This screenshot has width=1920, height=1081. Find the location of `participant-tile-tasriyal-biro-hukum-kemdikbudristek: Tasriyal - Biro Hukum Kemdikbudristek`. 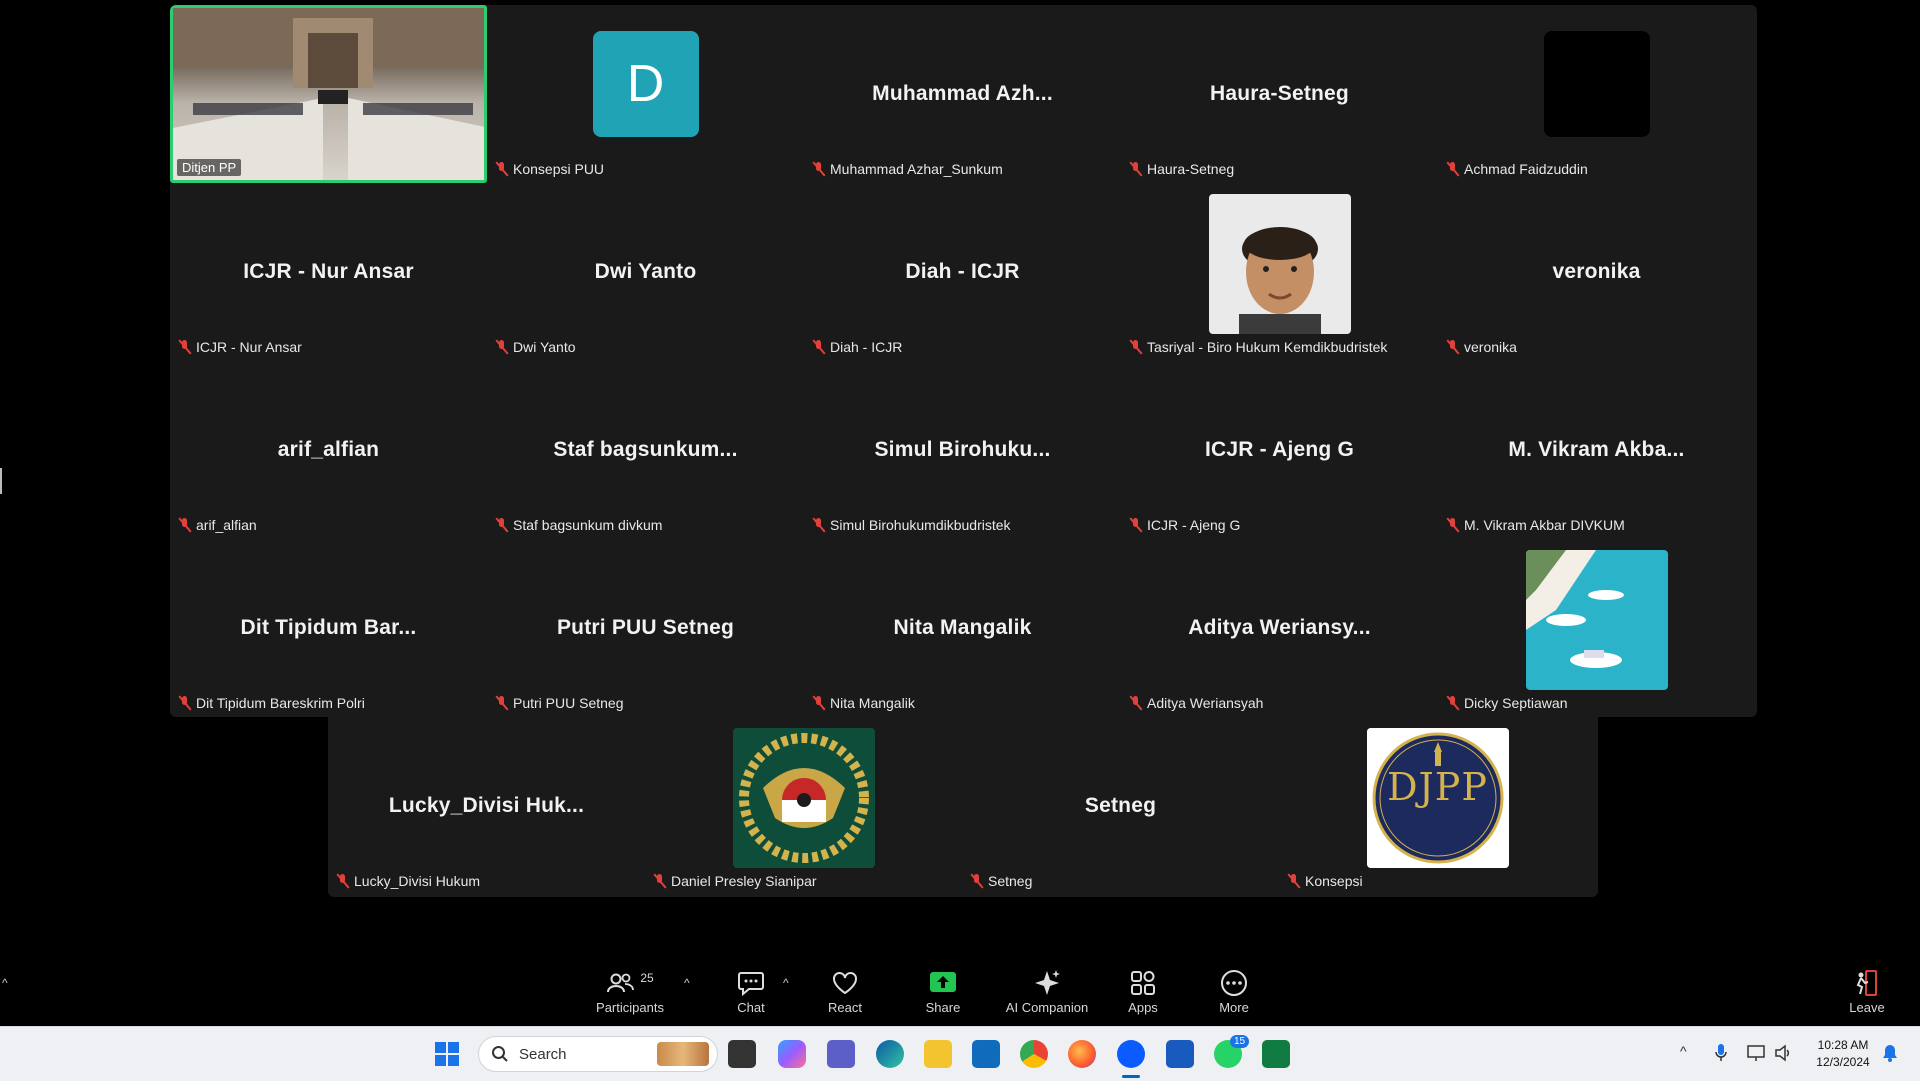

participant-tile-tasriyal-biro-hukum-kemdikbudristek: Tasriyal - Biro Hukum Kemdikbudristek is located at coordinates (1279, 272).